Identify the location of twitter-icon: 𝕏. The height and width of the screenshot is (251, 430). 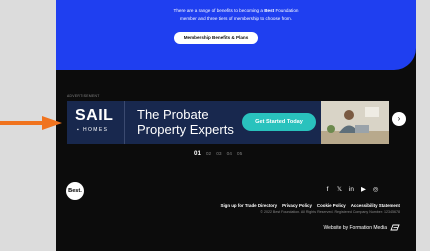
(339, 190).